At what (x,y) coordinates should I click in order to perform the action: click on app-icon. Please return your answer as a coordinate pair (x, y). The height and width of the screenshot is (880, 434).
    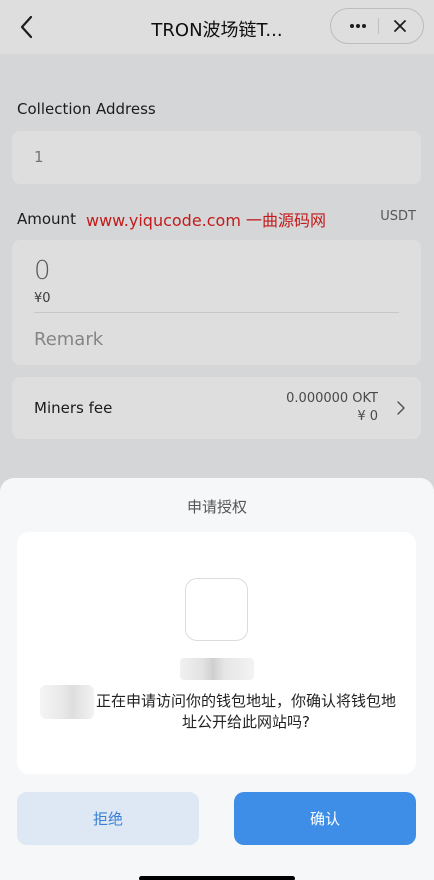
    Looking at the image, I should click on (216, 609).